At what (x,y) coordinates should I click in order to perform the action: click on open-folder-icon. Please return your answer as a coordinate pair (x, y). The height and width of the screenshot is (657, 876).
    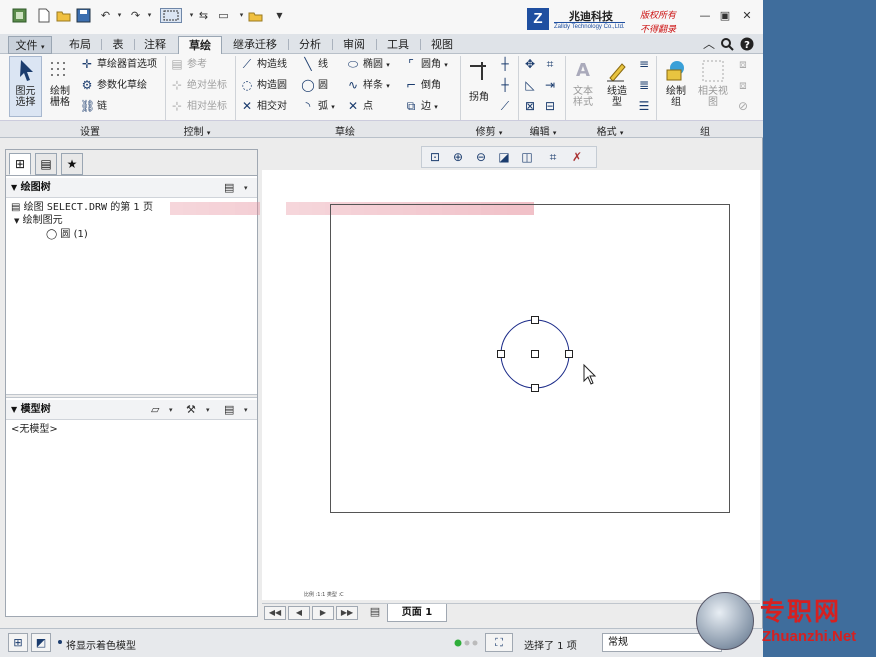
    Looking at the image, I should click on (63, 15).